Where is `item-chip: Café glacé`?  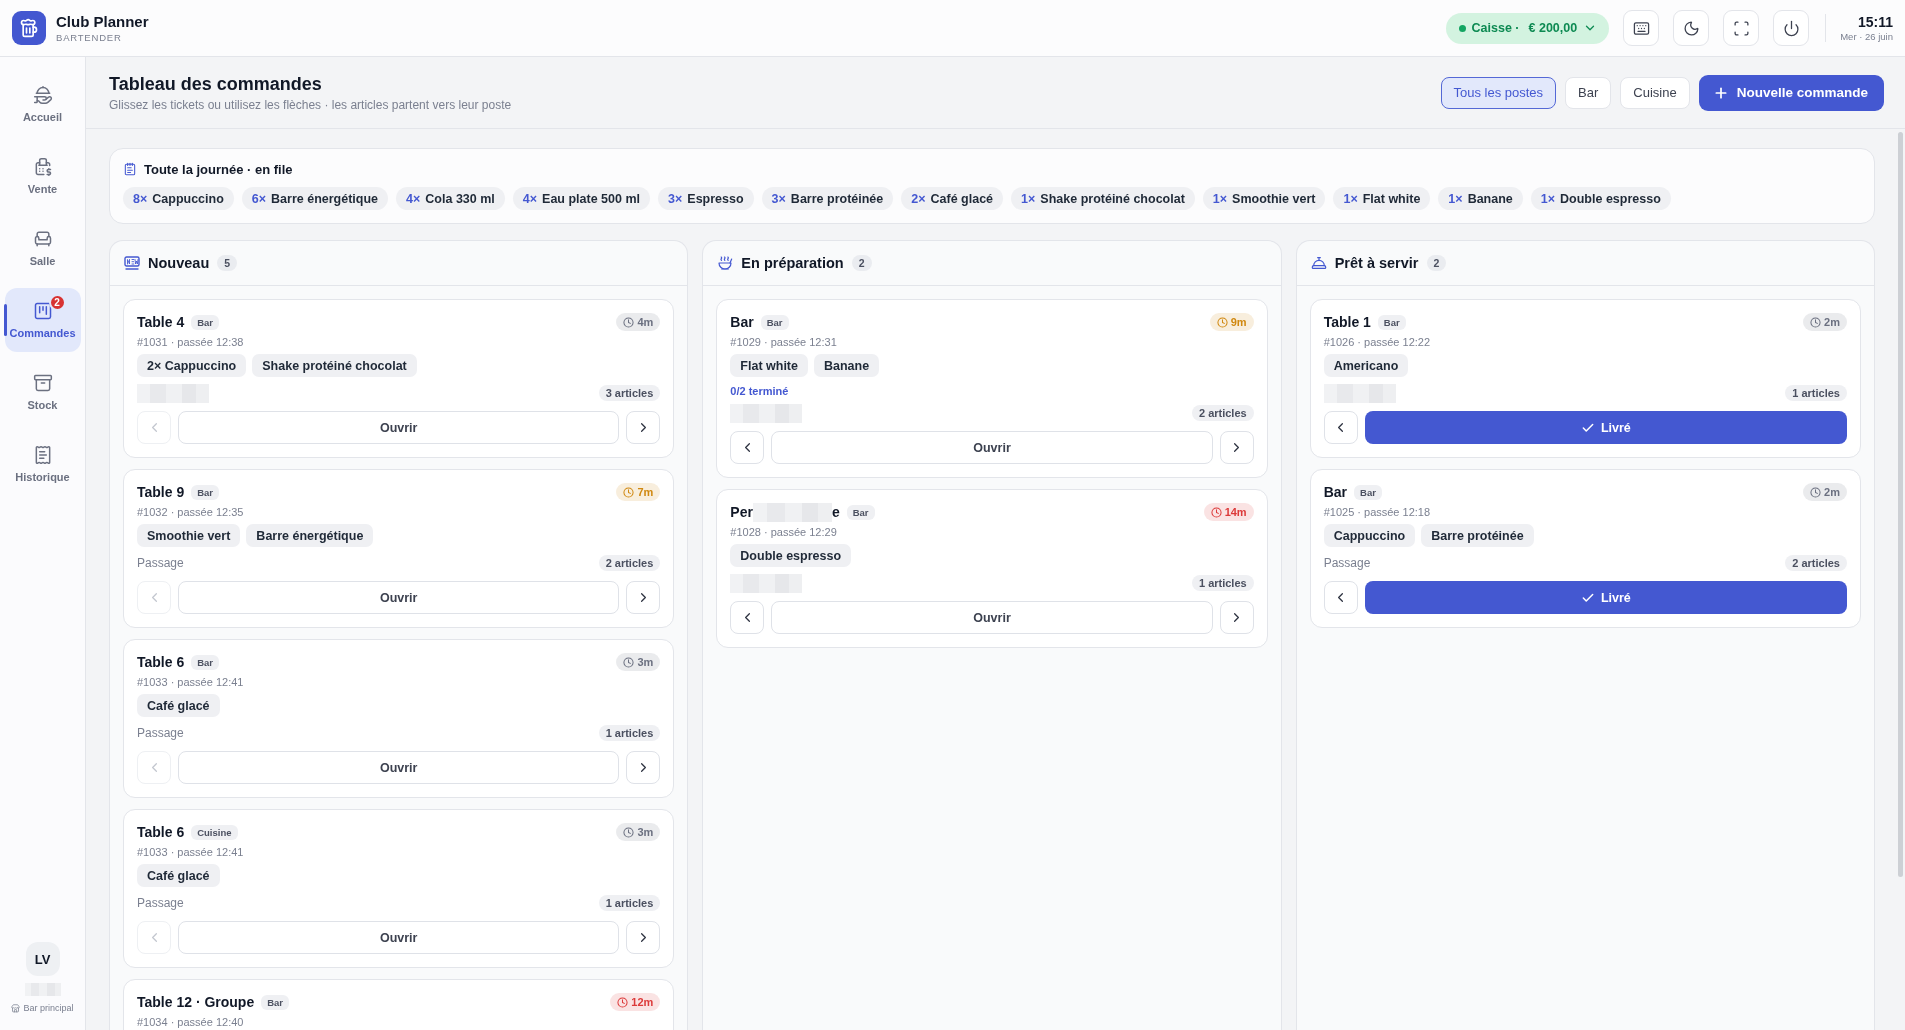 item-chip: Café glacé is located at coordinates (178, 705).